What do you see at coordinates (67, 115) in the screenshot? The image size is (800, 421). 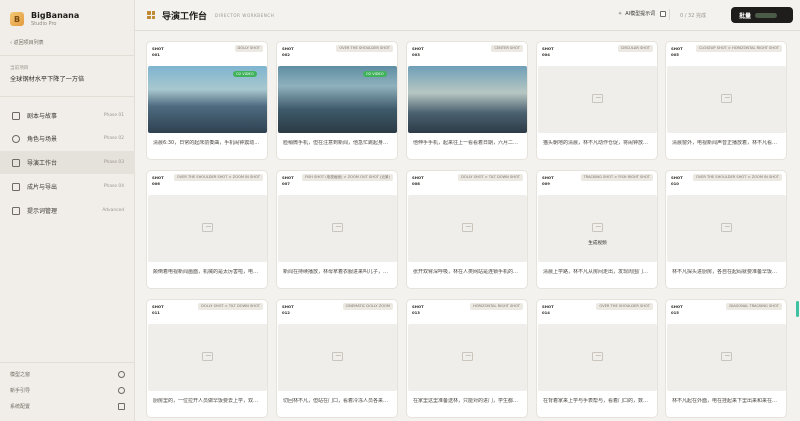 I see `sidebar-item-script: 剧本与故事 Phase 01` at bounding box center [67, 115].